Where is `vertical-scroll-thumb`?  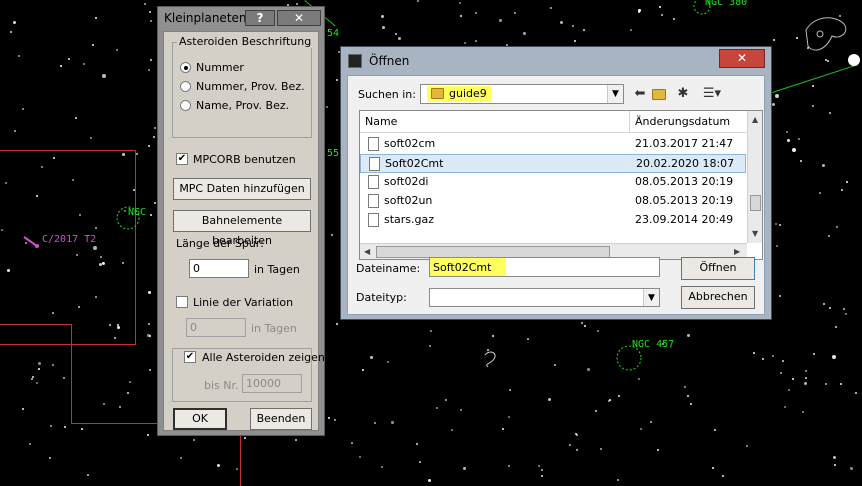
vertical-scroll-thumb is located at coordinates (755, 203).